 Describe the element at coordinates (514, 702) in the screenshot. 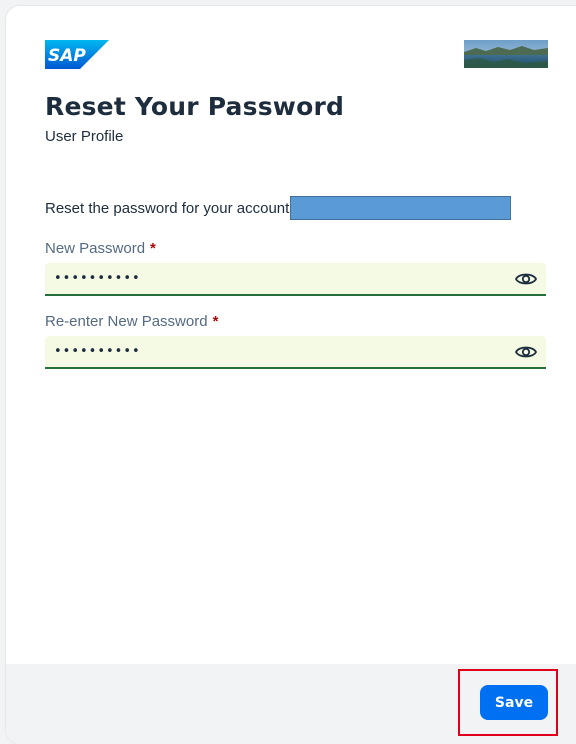

I see `save-button: Save` at that location.